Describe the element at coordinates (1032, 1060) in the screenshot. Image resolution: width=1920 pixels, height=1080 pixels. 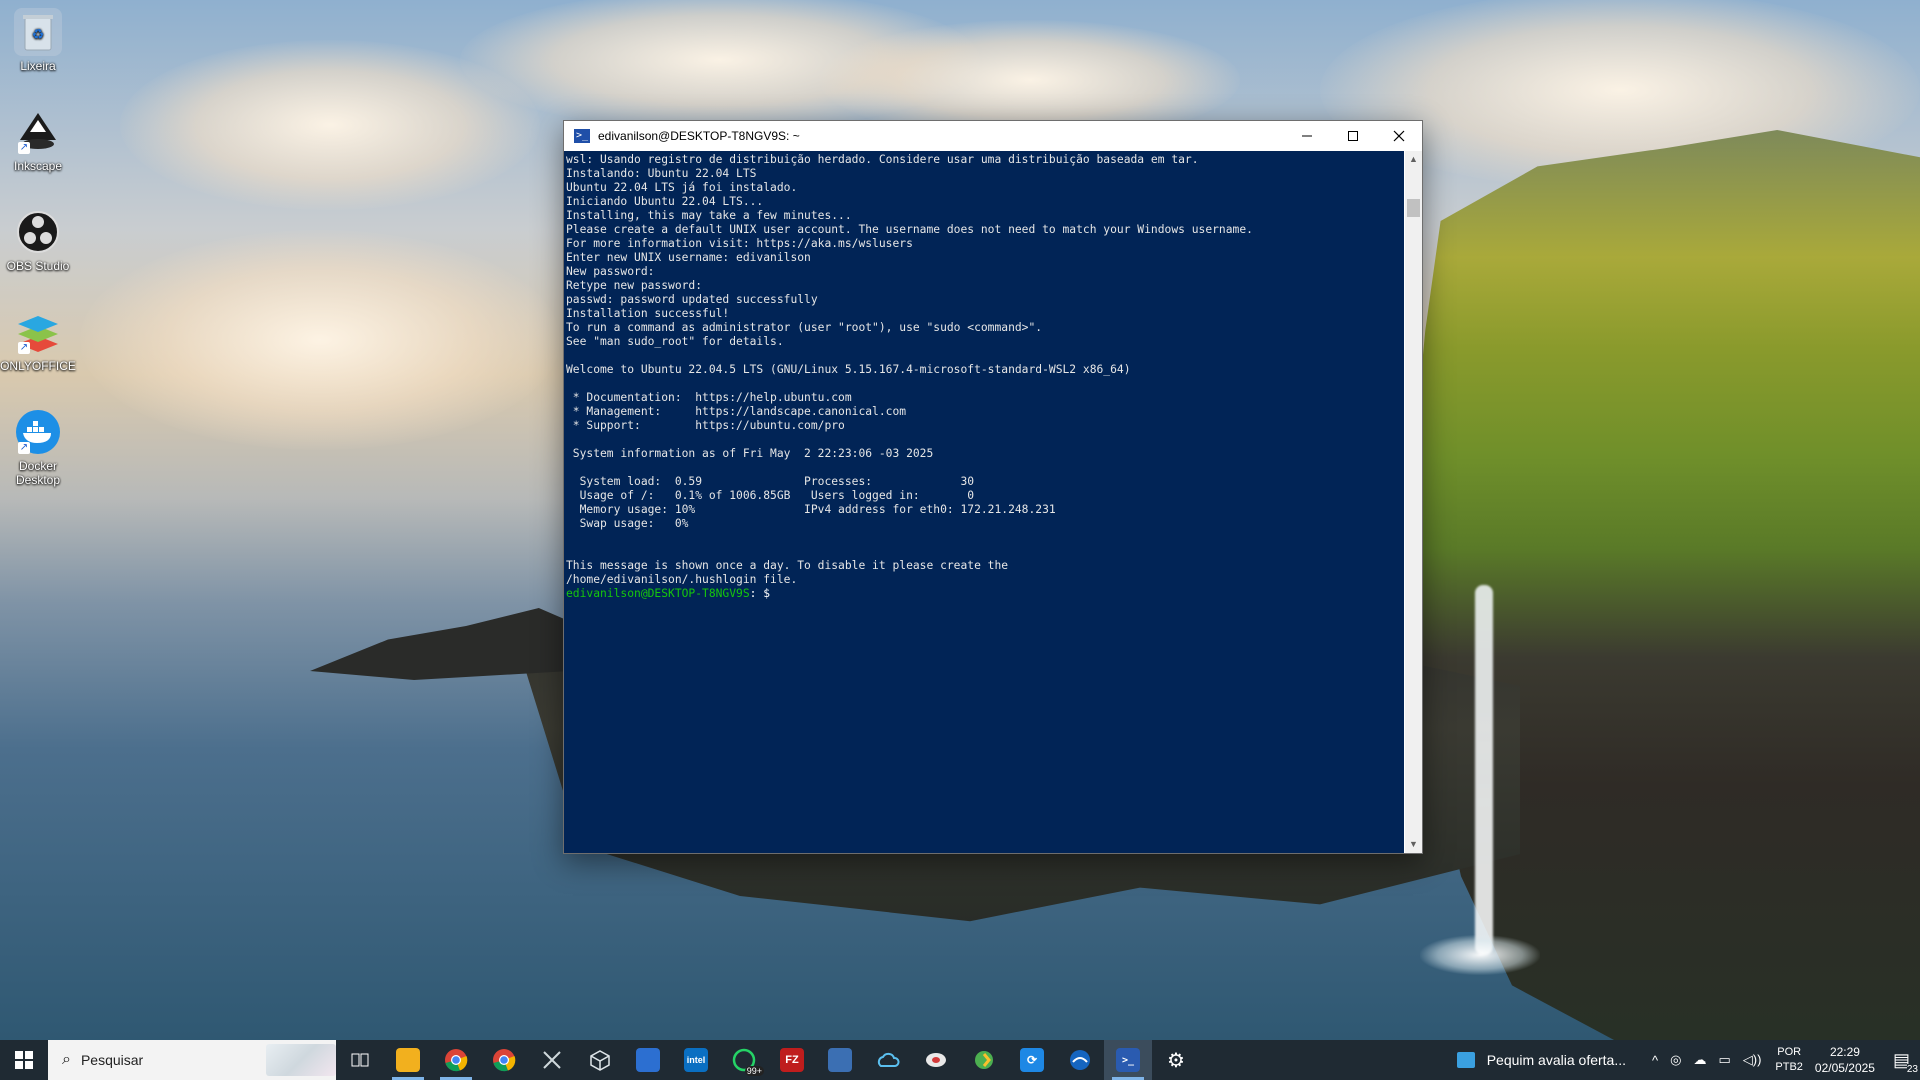
I see `taskbar-sync-app: ⟳` at that location.